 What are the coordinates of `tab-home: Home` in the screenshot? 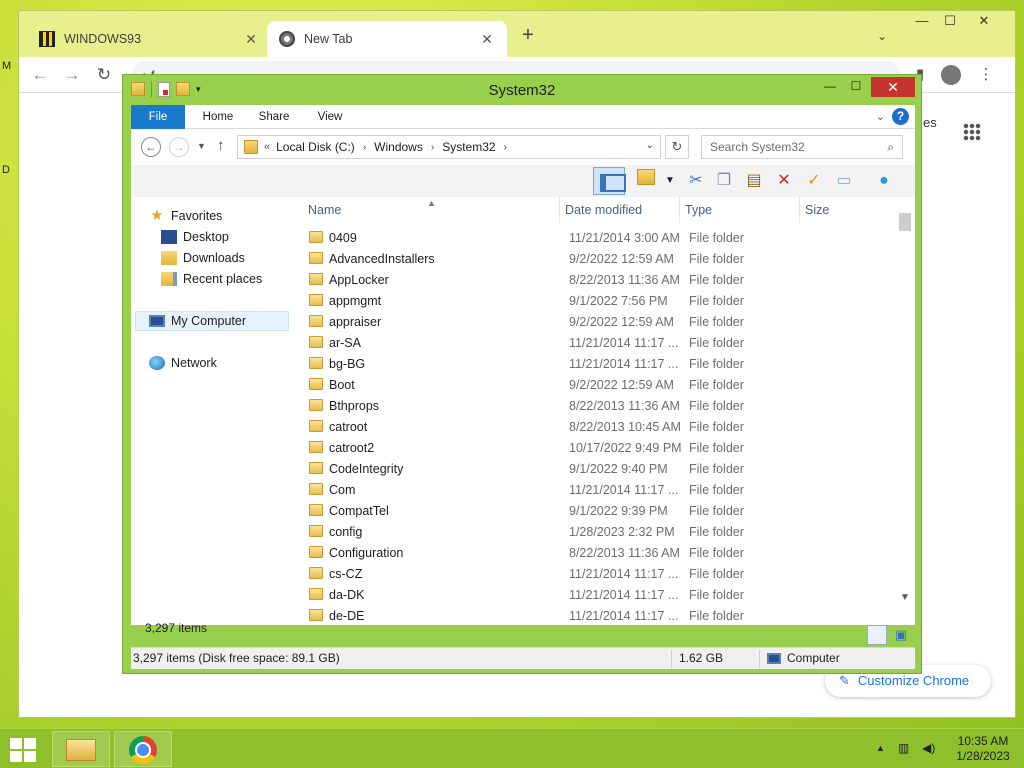 It's located at (218, 117).